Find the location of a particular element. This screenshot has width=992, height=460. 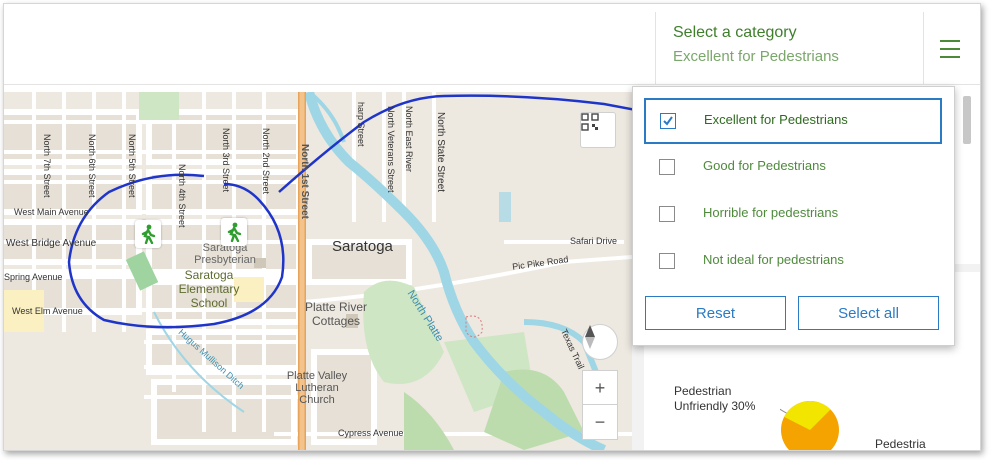

checkmark-icon is located at coordinates (668, 121).